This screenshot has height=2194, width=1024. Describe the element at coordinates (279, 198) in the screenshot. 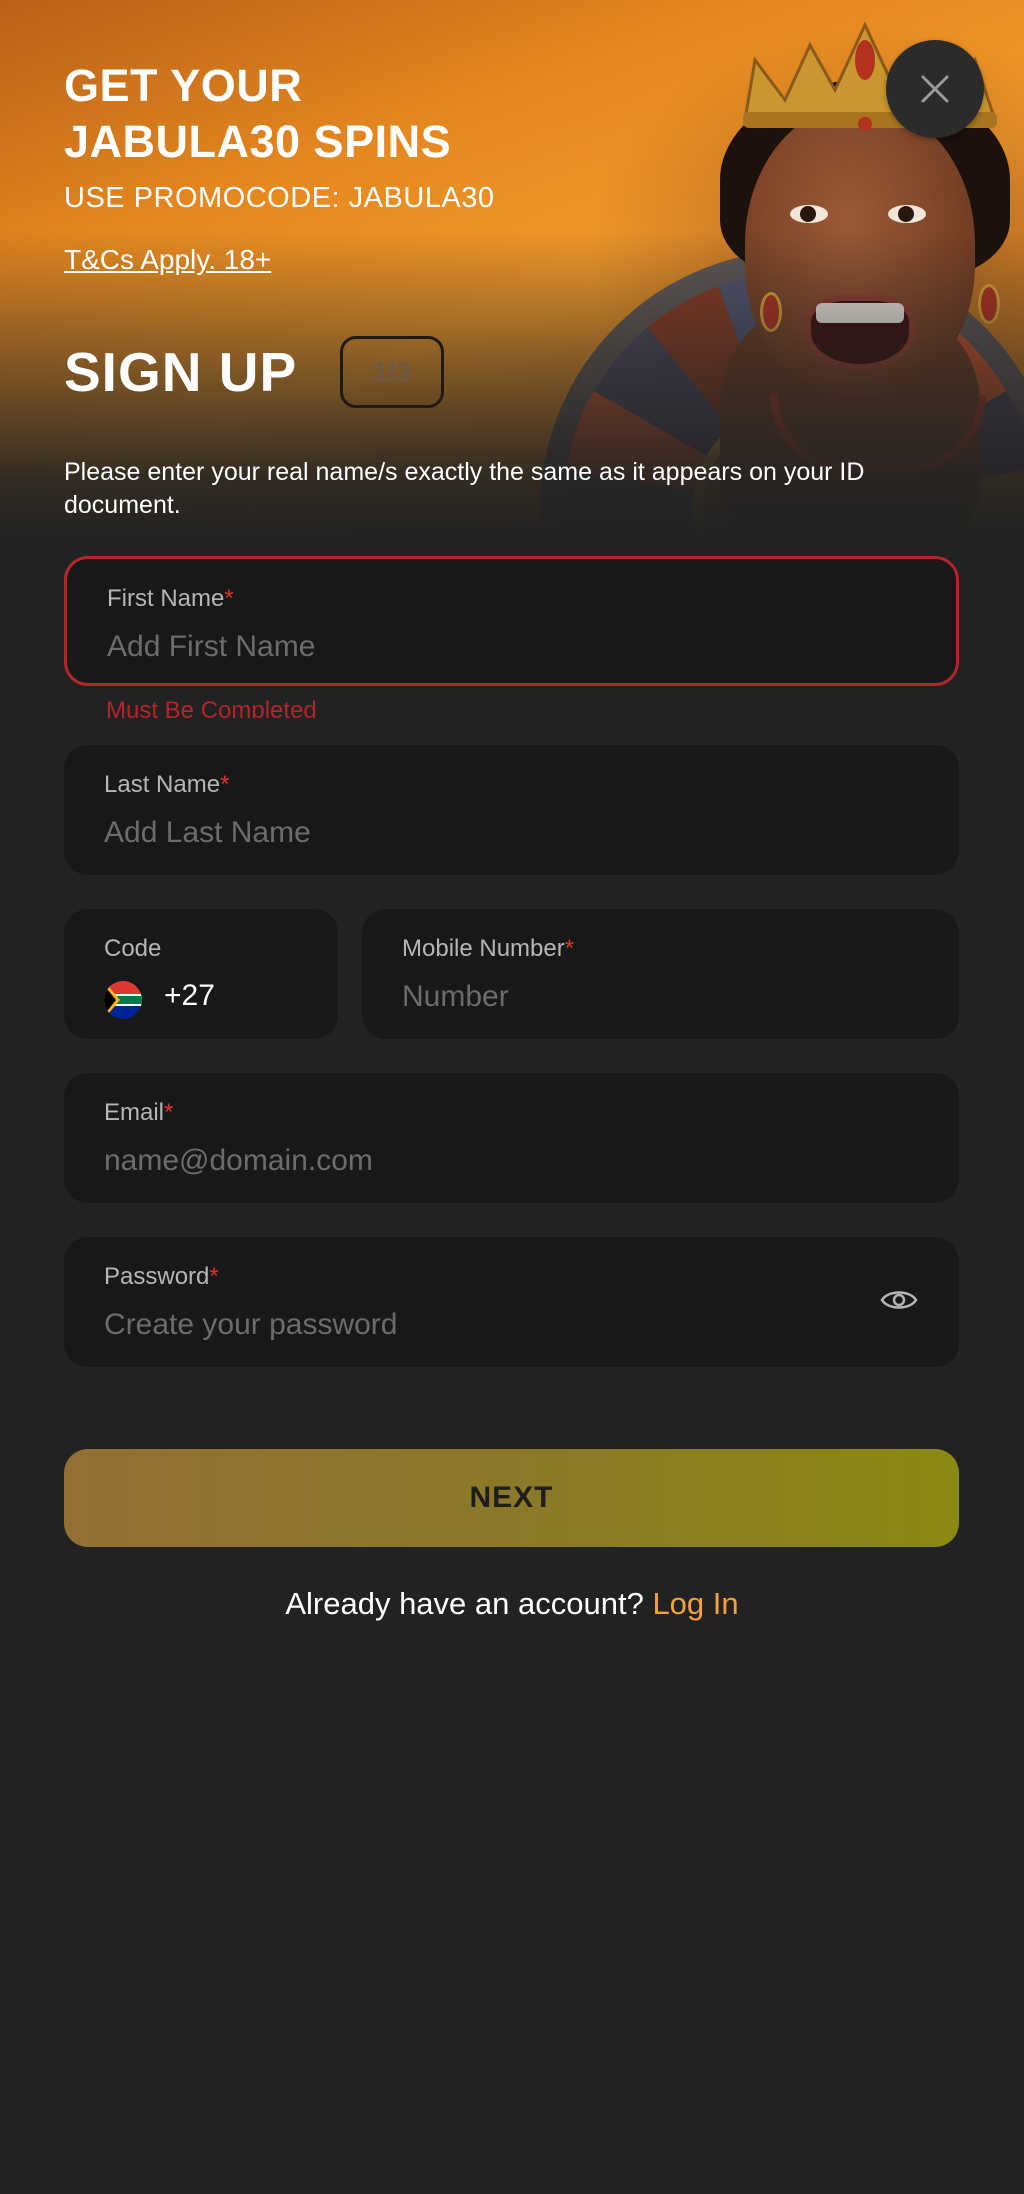

I see `promo-code-text: USE PROMOCODE: JABULA30` at that location.